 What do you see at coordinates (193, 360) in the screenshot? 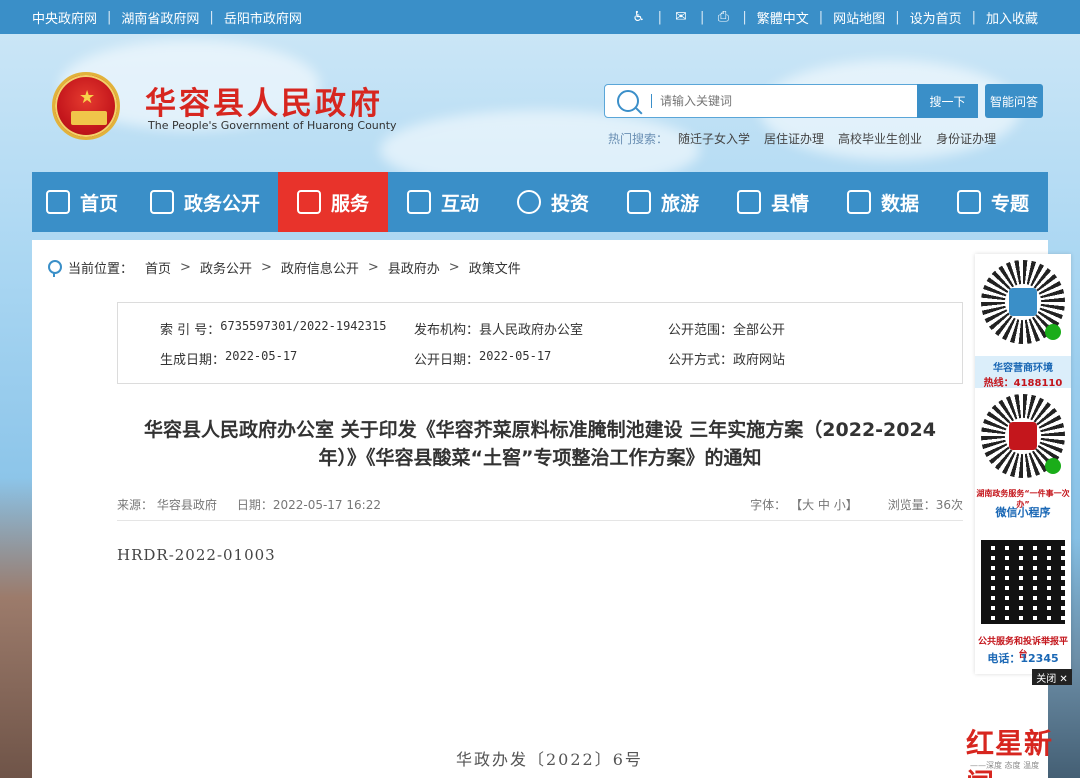
I see `meta-created-label: 生成日期：` at bounding box center [193, 360].